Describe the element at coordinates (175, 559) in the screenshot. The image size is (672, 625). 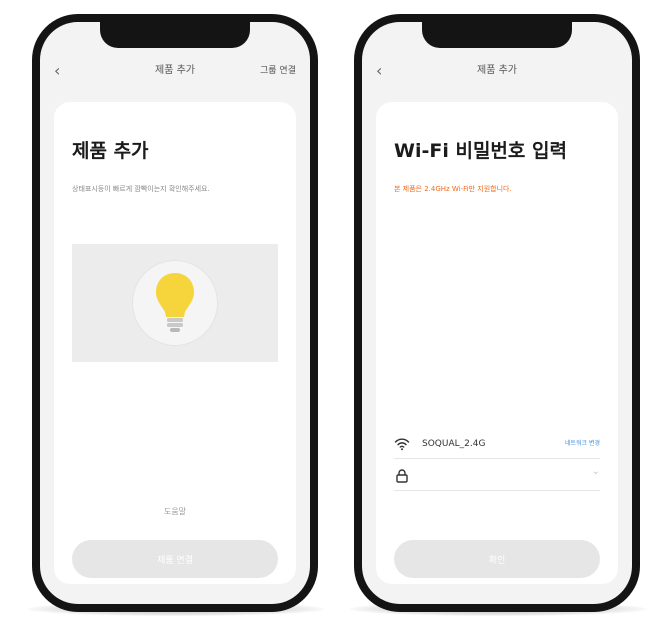
I see `connect-device-button: 제품 연결` at that location.